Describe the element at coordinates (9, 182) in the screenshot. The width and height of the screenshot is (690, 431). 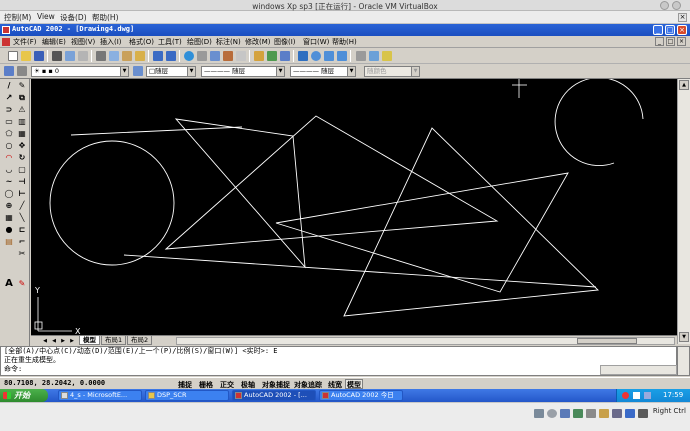
I see `spline-icon: ~` at that location.